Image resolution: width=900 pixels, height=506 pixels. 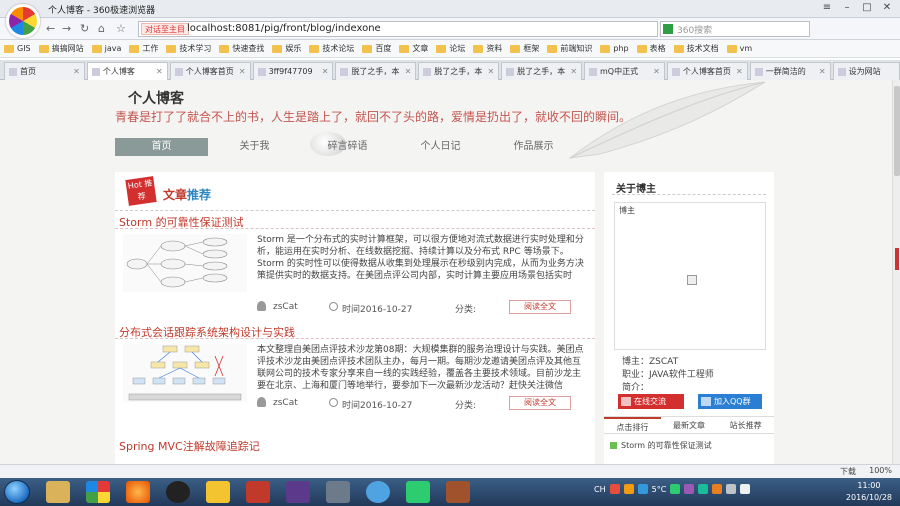 What do you see at coordinates (127, 71) in the screenshot?
I see `browser-tab-active: 个人博客 ✕` at bounding box center [127, 71].